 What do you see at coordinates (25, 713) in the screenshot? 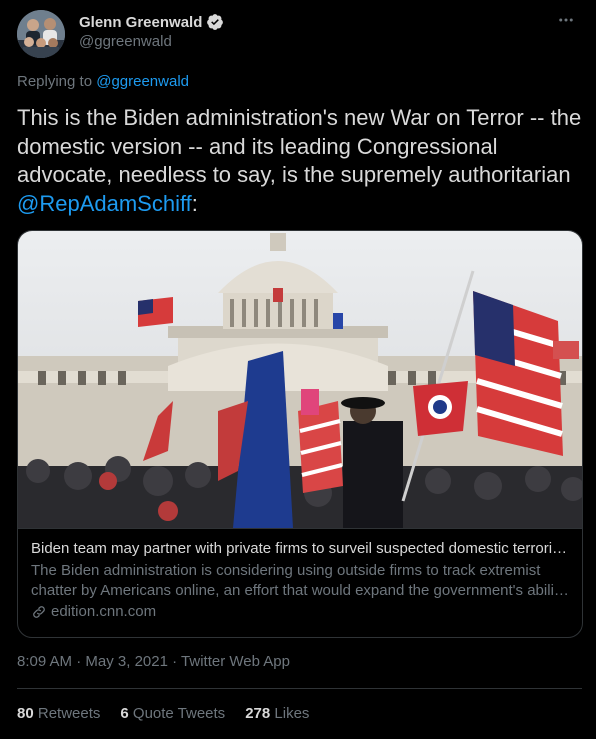
I see `retweets-count: 80` at bounding box center [25, 713].